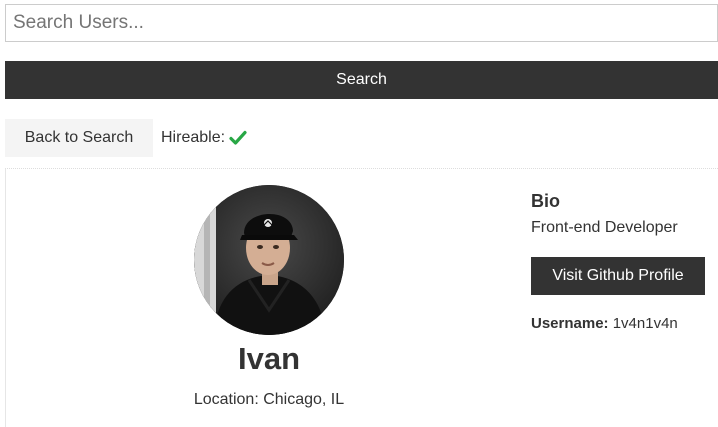 This screenshot has height=427, width=718. Describe the element at coordinates (269, 399) in the screenshot. I see `user-location: Location: Chicago, IL` at that location.